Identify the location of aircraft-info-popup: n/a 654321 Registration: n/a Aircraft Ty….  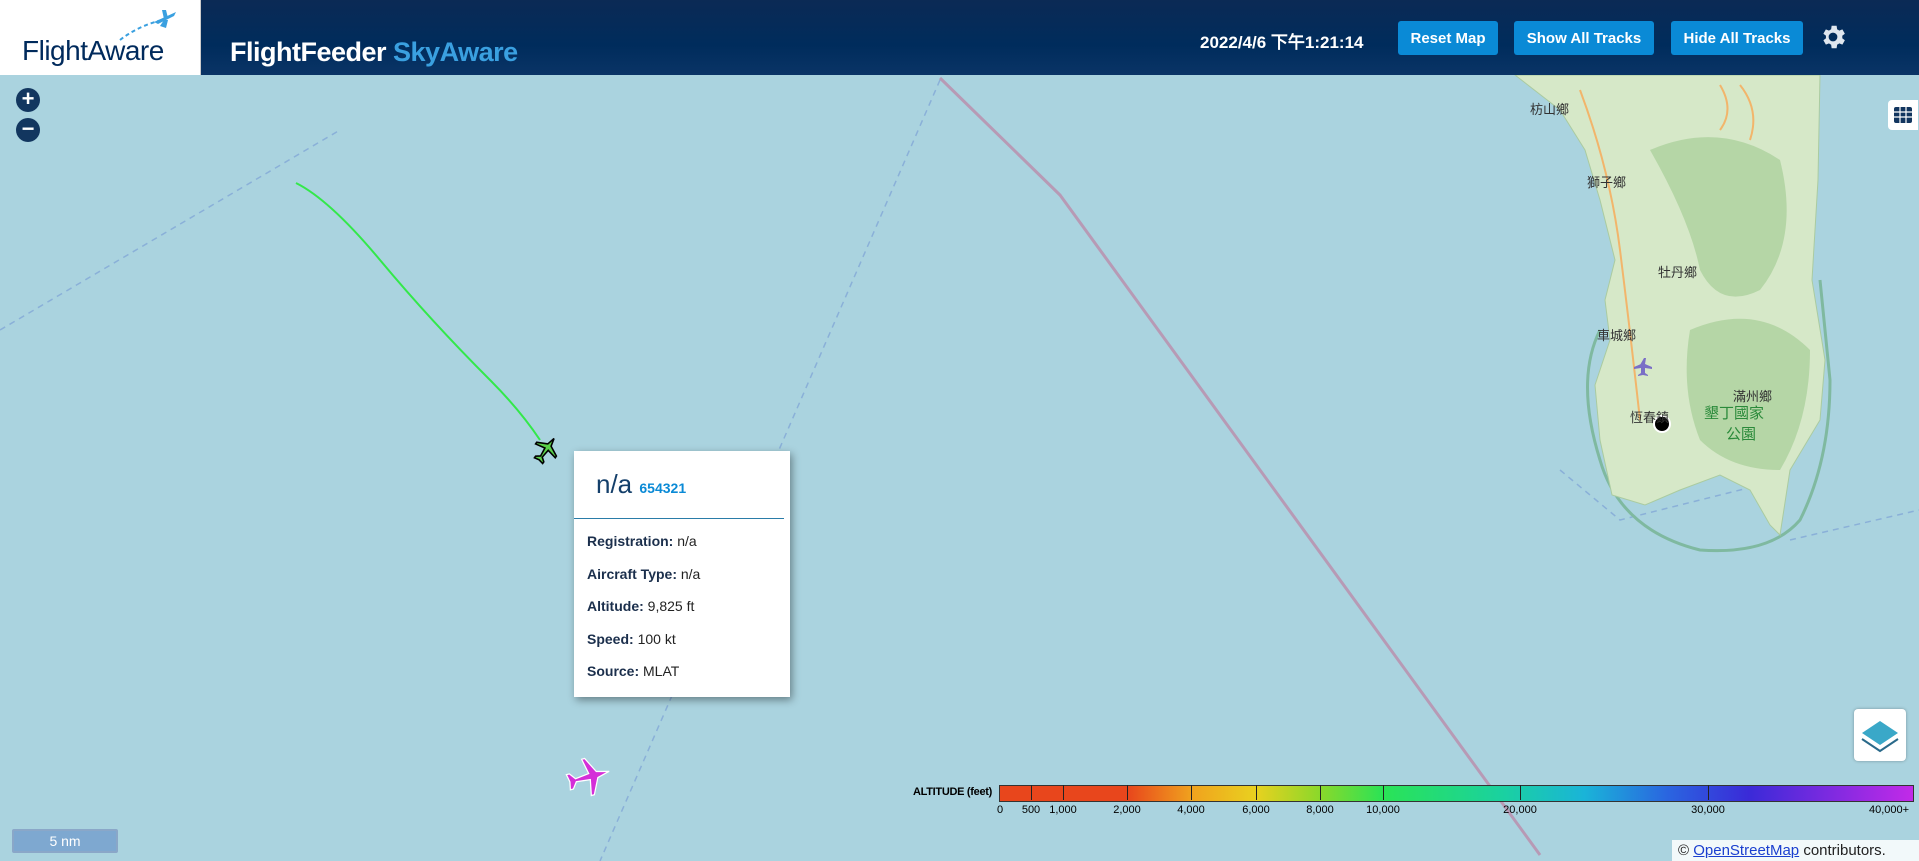
(682, 574).